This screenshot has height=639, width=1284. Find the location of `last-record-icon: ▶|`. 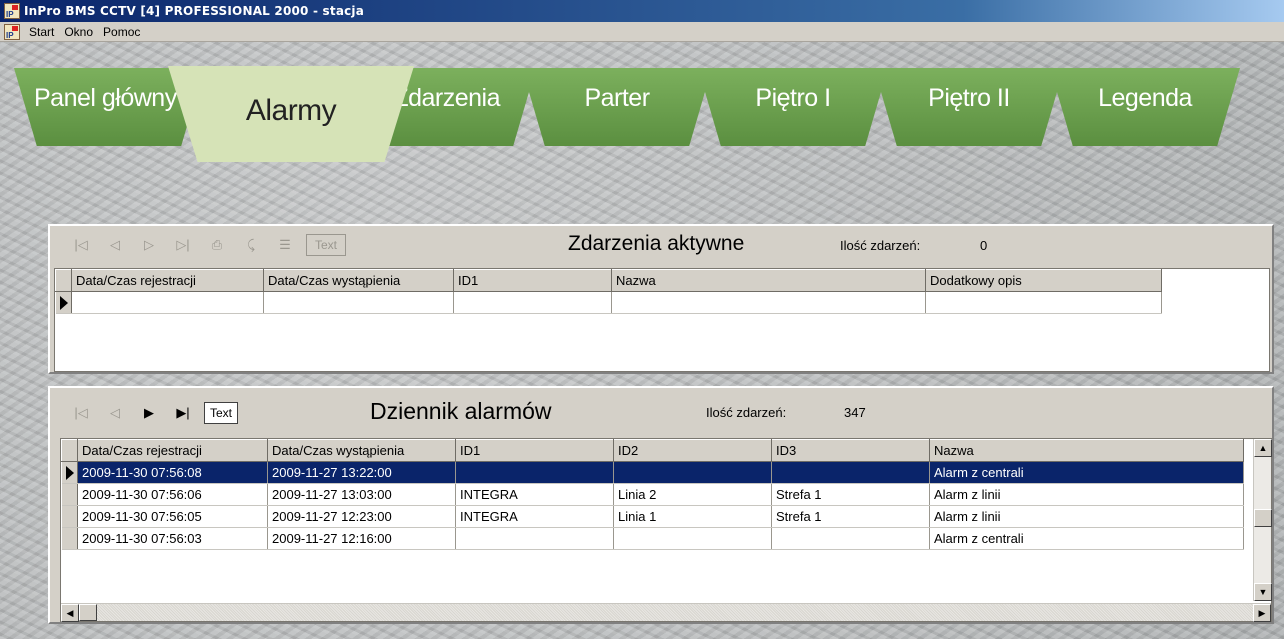

last-record-icon: ▶| is located at coordinates (183, 413).